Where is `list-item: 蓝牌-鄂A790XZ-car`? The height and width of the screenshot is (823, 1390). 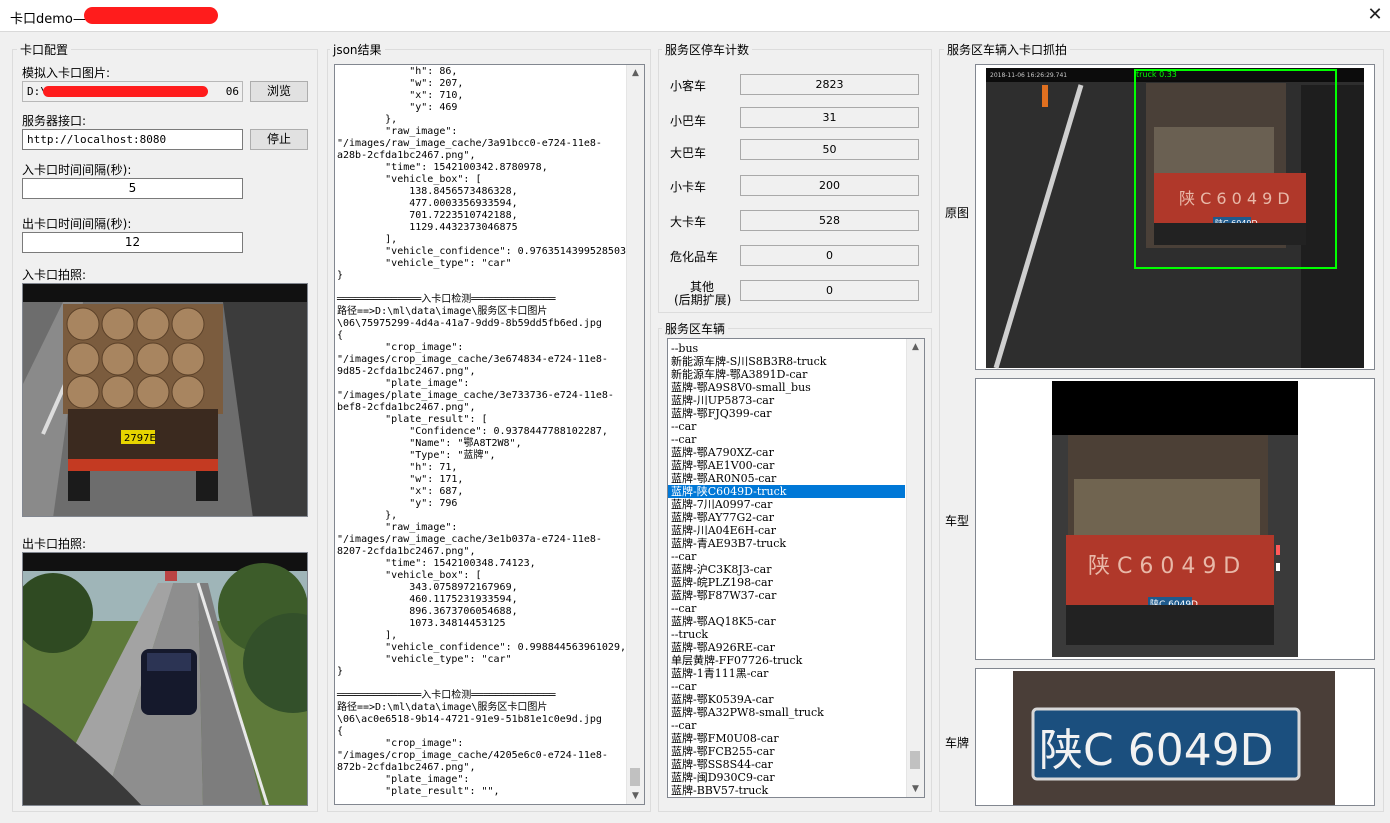 list-item: 蓝牌-鄂A790XZ-car is located at coordinates (796, 452).